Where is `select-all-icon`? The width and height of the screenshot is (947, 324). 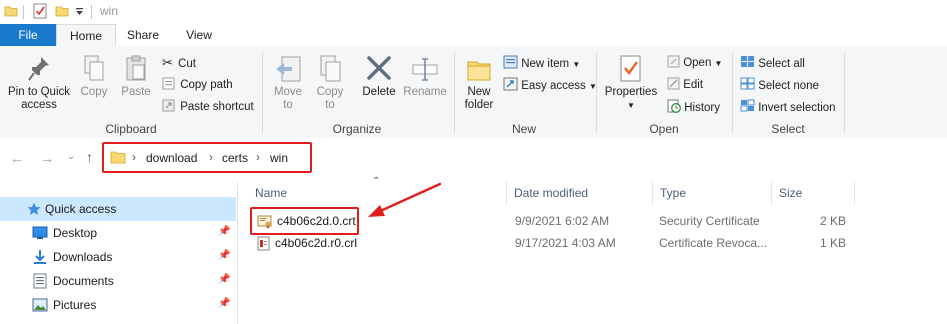
select-all-icon is located at coordinates (747, 61).